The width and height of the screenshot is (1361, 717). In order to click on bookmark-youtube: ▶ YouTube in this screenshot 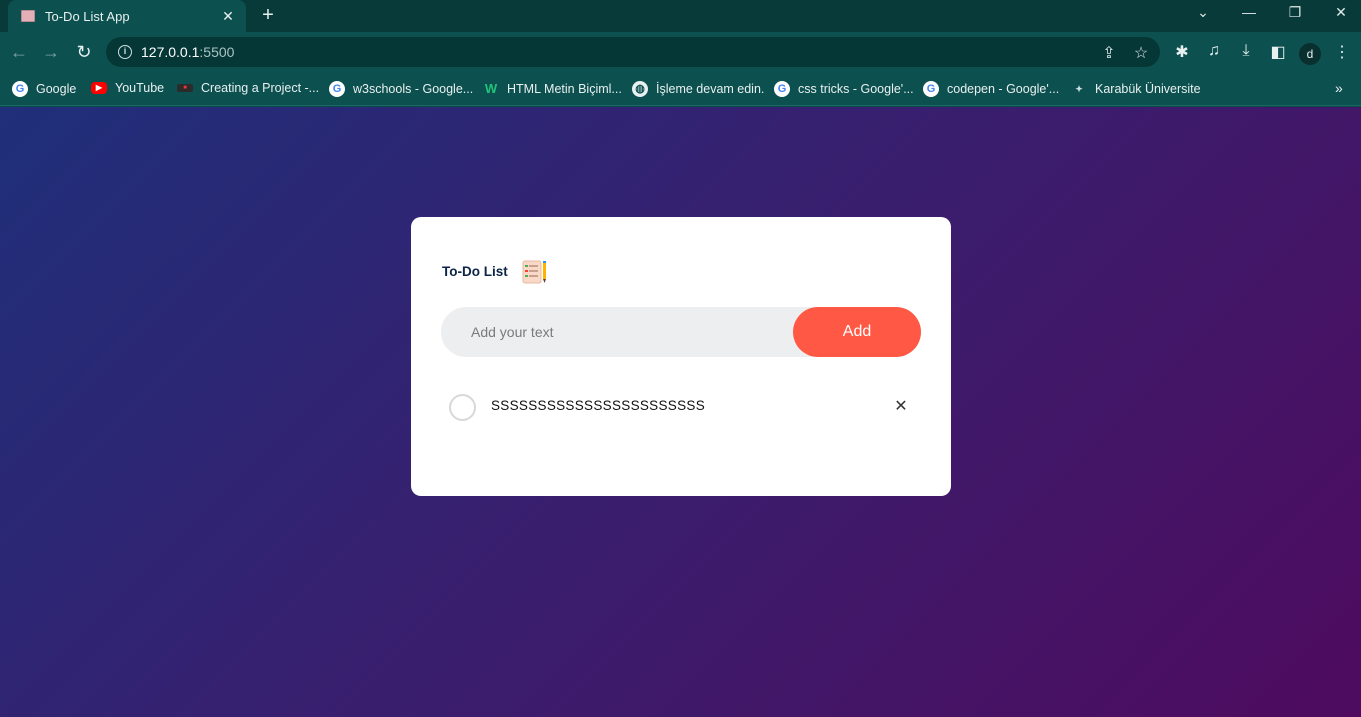, I will do `click(127, 88)`.